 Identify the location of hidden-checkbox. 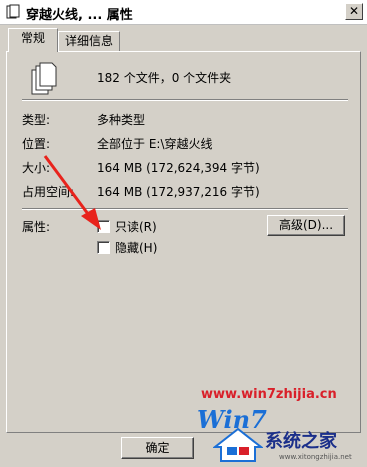
(103, 247).